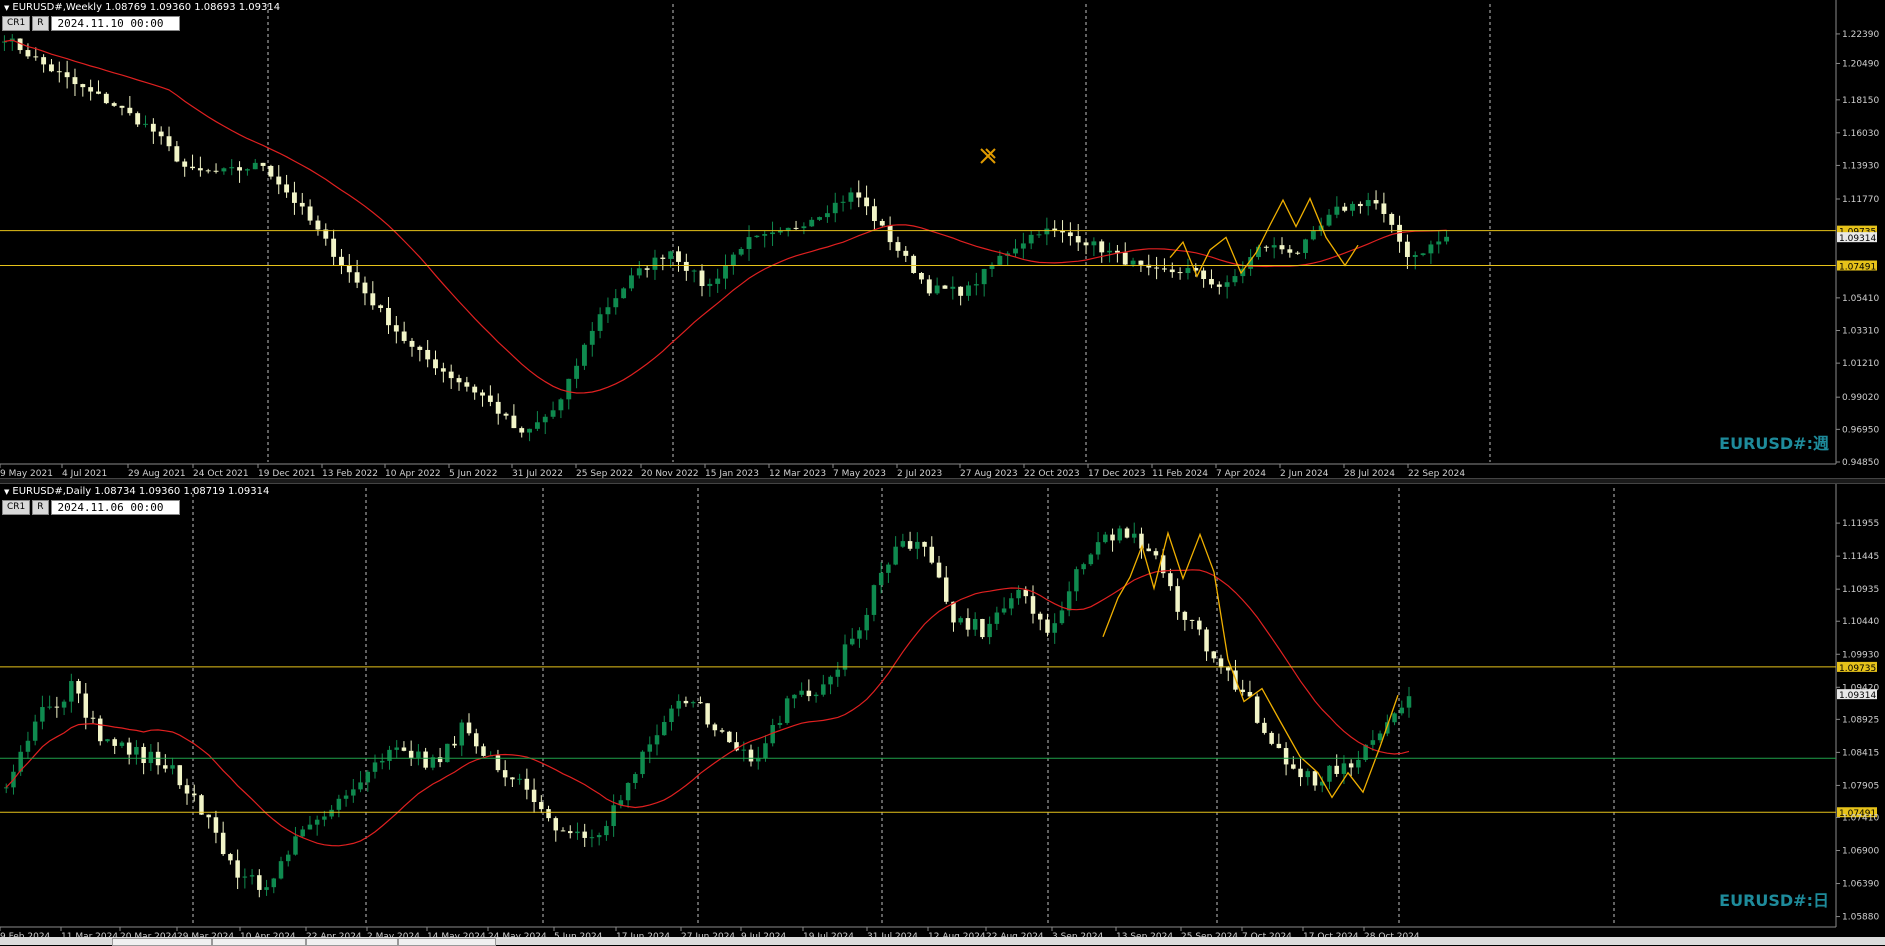 Image resolution: width=1885 pixels, height=946 pixels. Describe the element at coordinates (115, 507) in the screenshot. I see `daily-cursor-date: 2024.11.06 00:00` at that location.